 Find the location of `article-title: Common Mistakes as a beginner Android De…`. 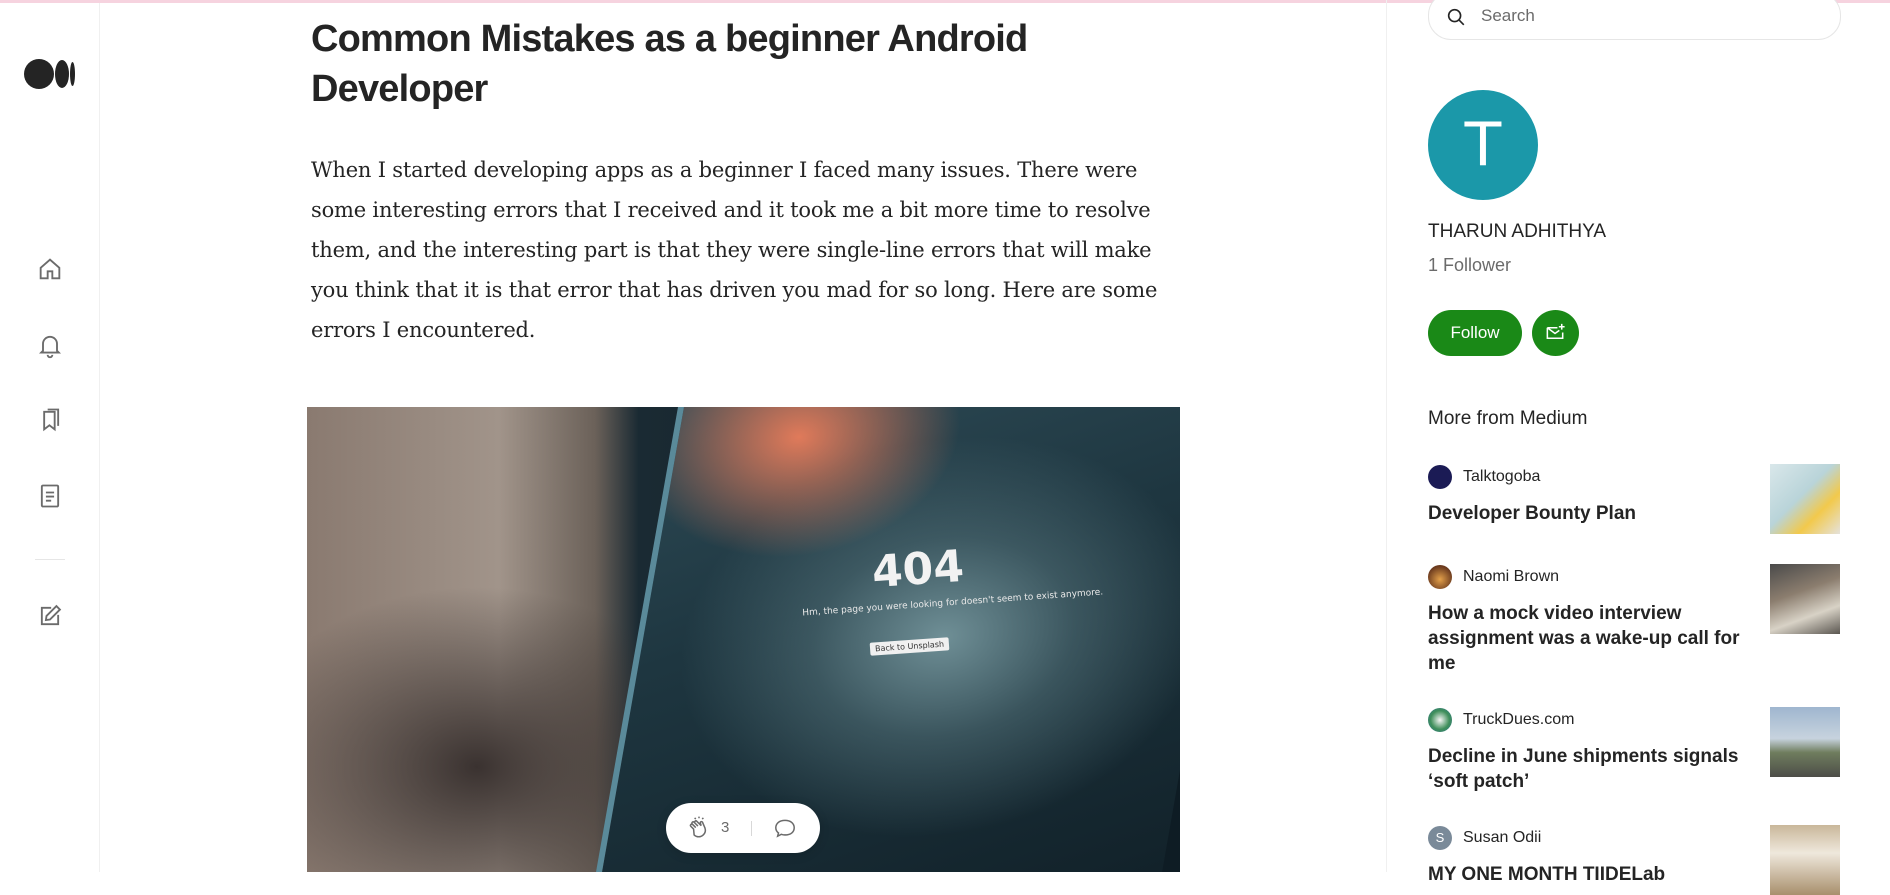

article-title: Common Mistakes as a beginner Android De… is located at coordinates (669, 64).